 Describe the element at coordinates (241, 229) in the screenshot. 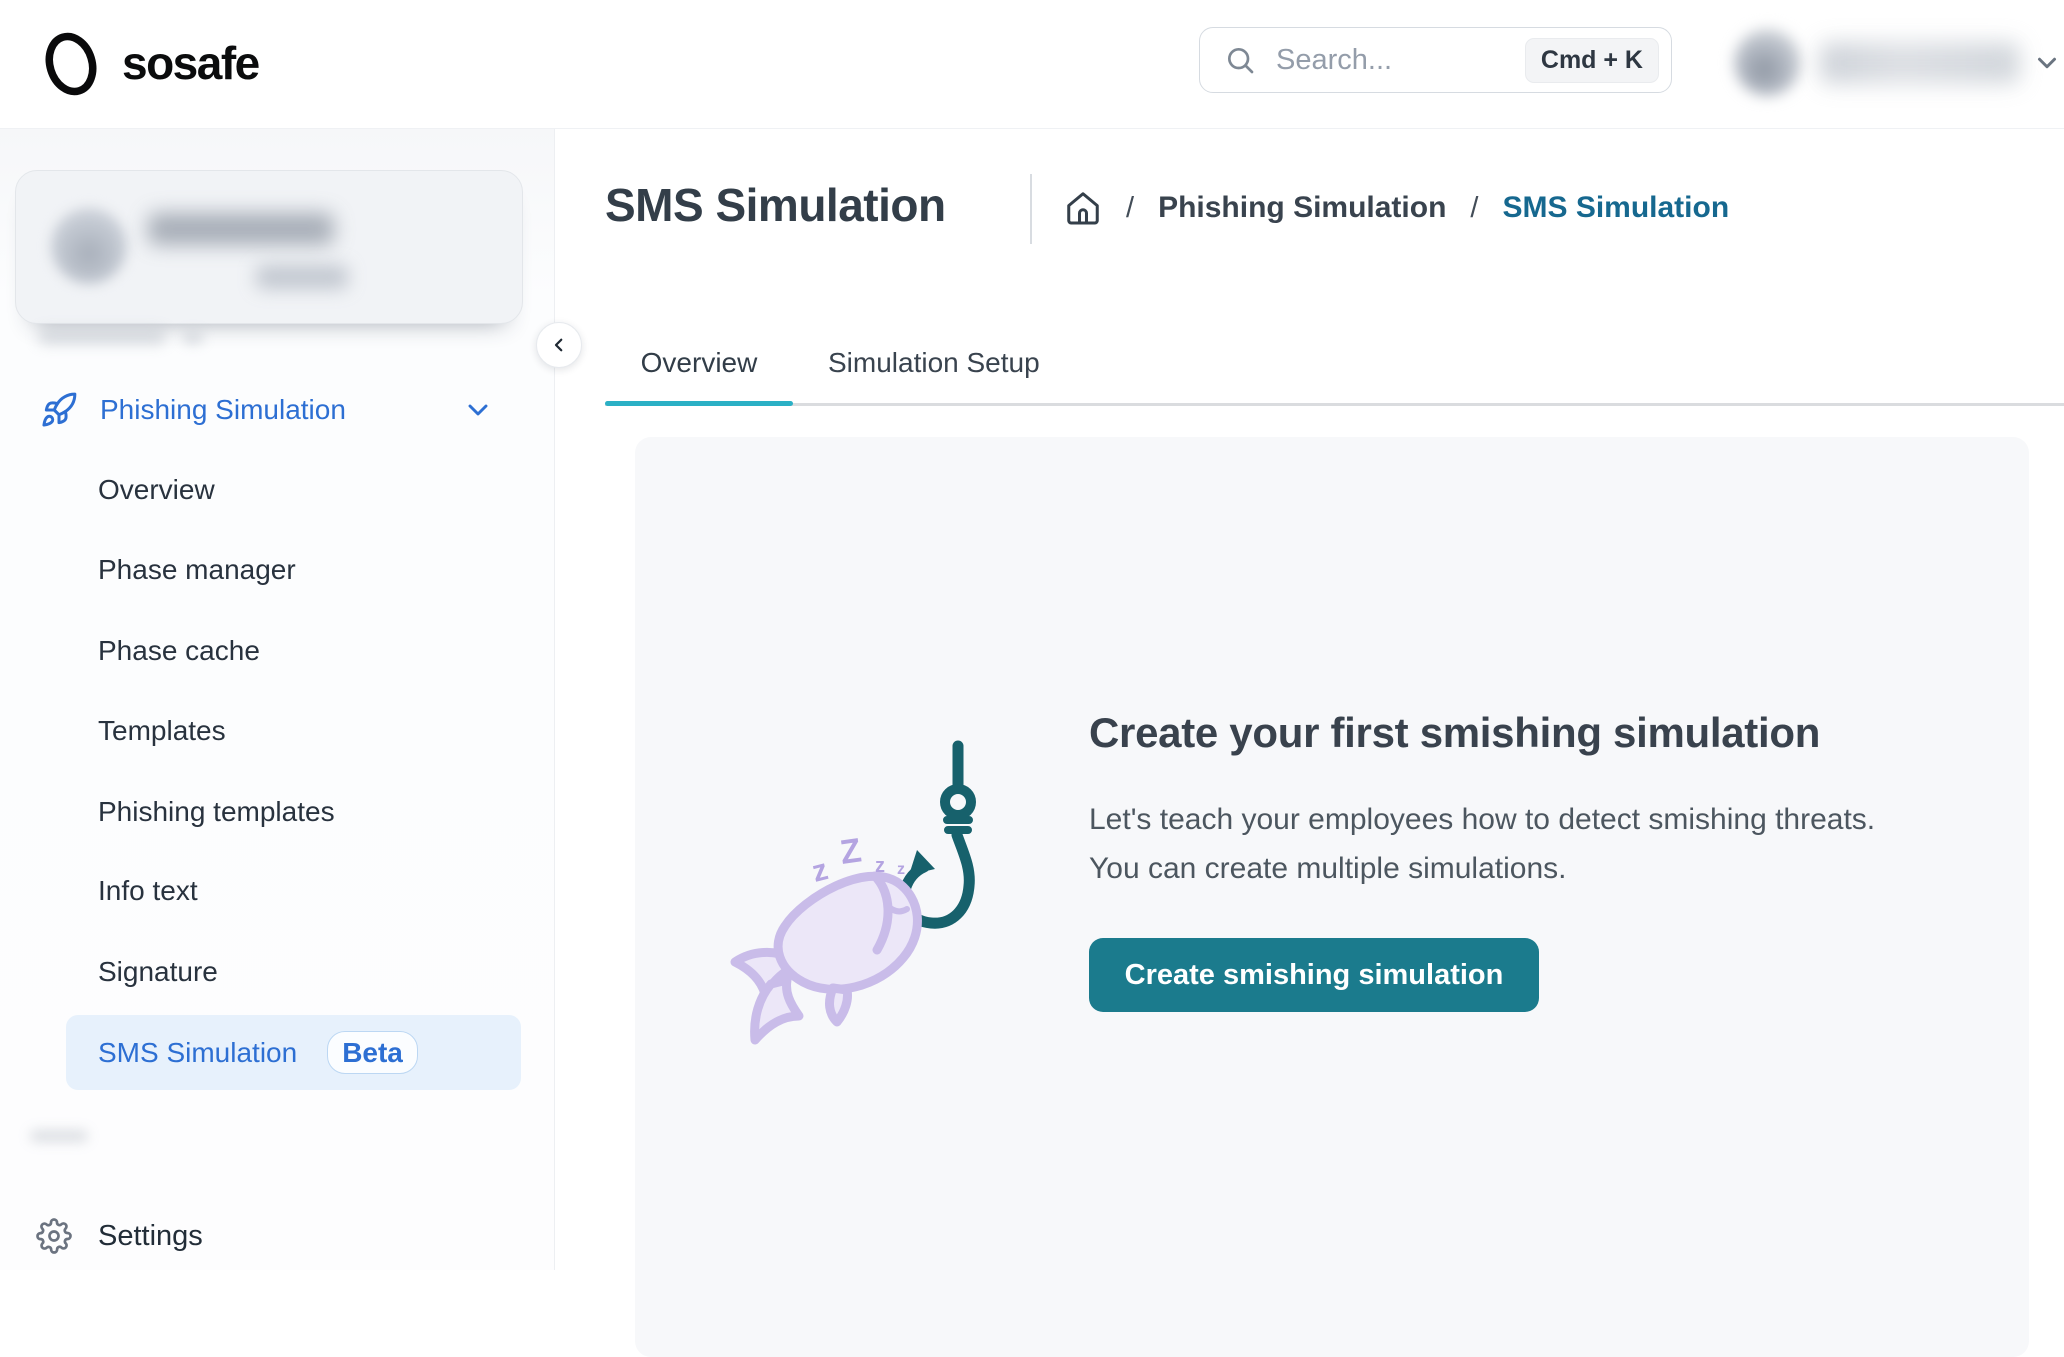

I see `workspace-name-redacted` at that location.